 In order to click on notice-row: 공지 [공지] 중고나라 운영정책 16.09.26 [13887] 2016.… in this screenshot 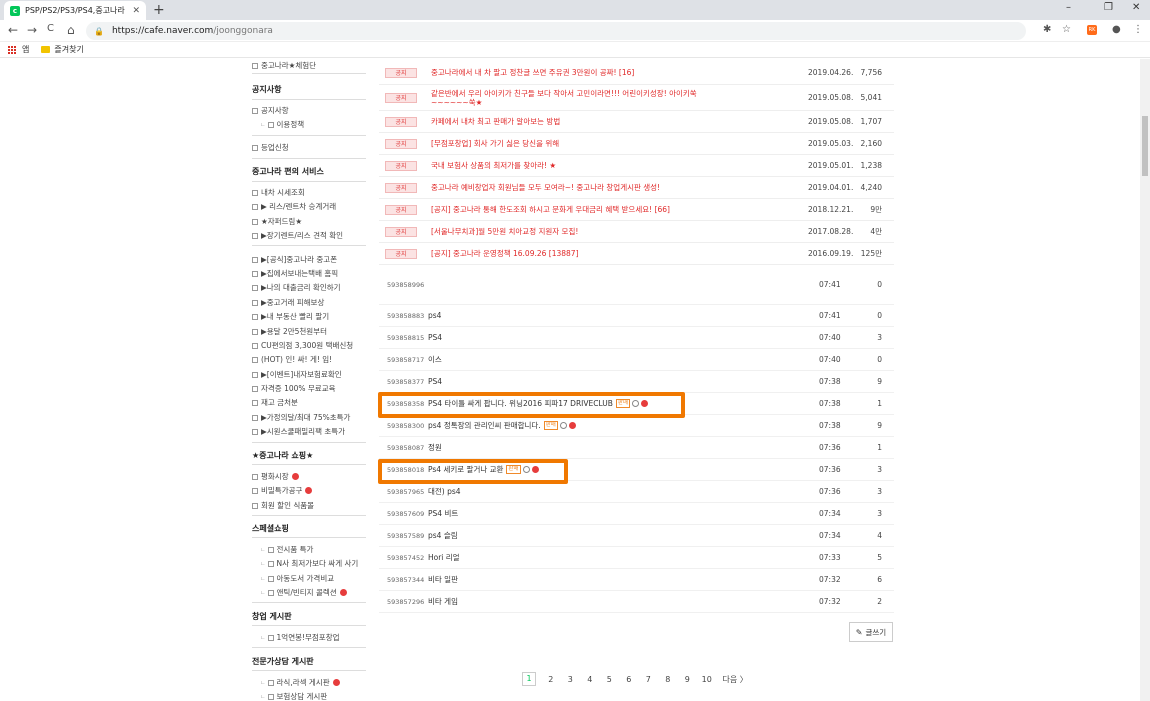, I will do `click(636, 254)`.